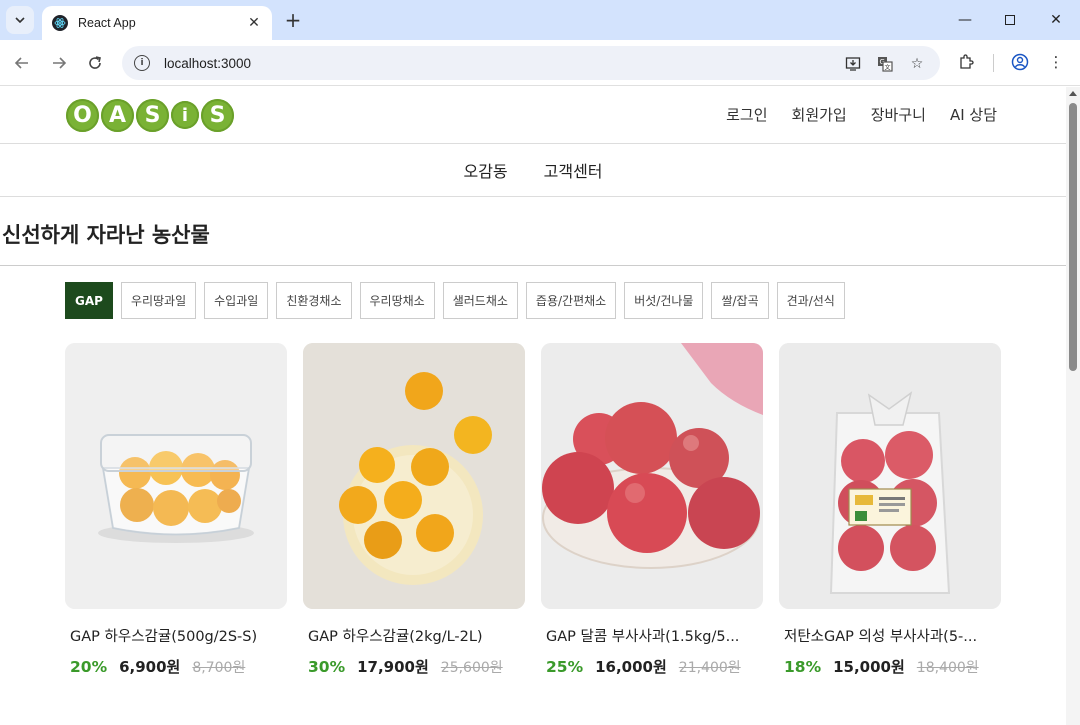 Image resolution: width=1080 pixels, height=725 pixels. I want to click on back-arrow-icon, so click(22, 63).